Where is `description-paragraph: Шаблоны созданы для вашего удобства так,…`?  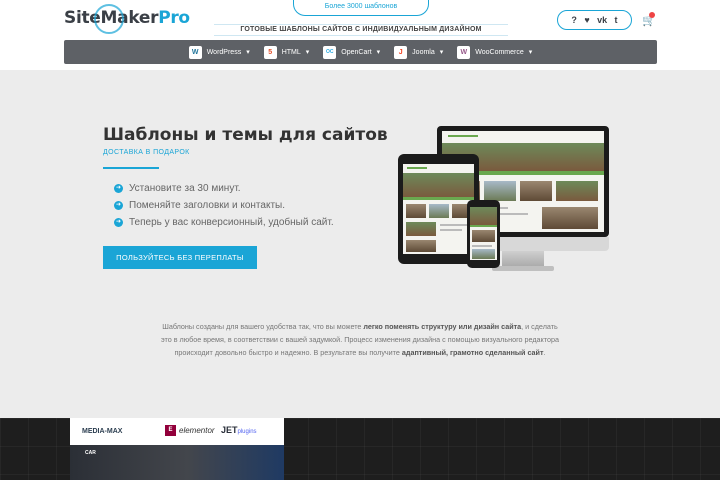 description-paragraph: Шаблоны созданы для вашего удобства так,… is located at coordinates (360, 339).